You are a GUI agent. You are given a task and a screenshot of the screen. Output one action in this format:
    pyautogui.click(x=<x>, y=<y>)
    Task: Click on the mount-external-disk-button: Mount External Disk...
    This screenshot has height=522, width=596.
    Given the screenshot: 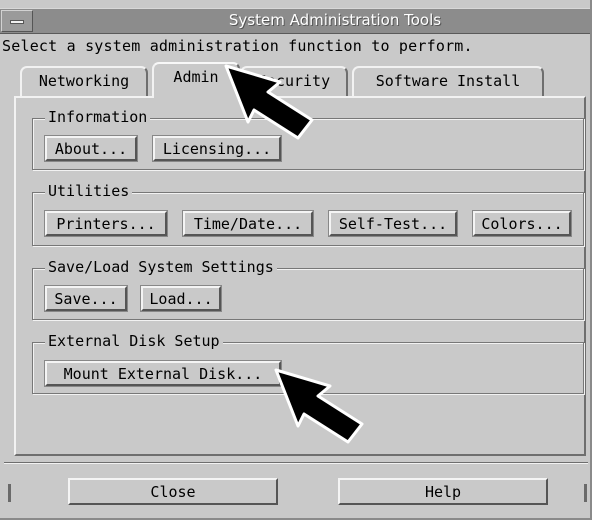 What is the action you would take?
    pyautogui.click(x=163, y=373)
    